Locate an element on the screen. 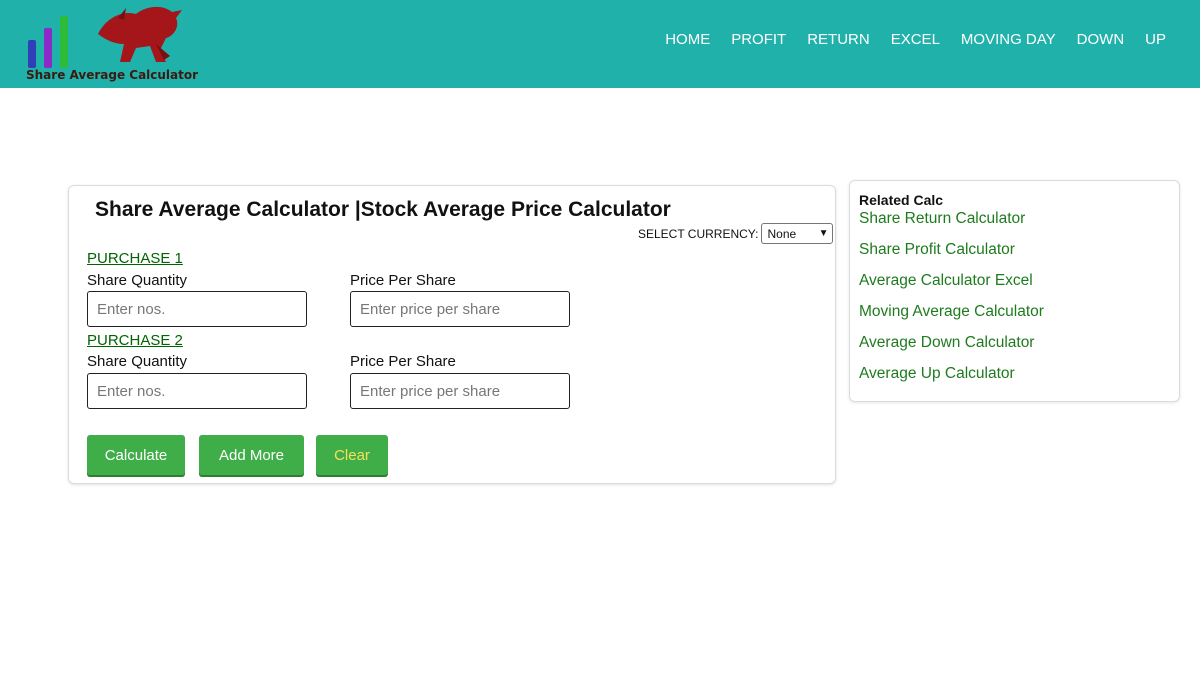  link-average-down-calculator: Average Down Calculator is located at coordinates (946, 342).